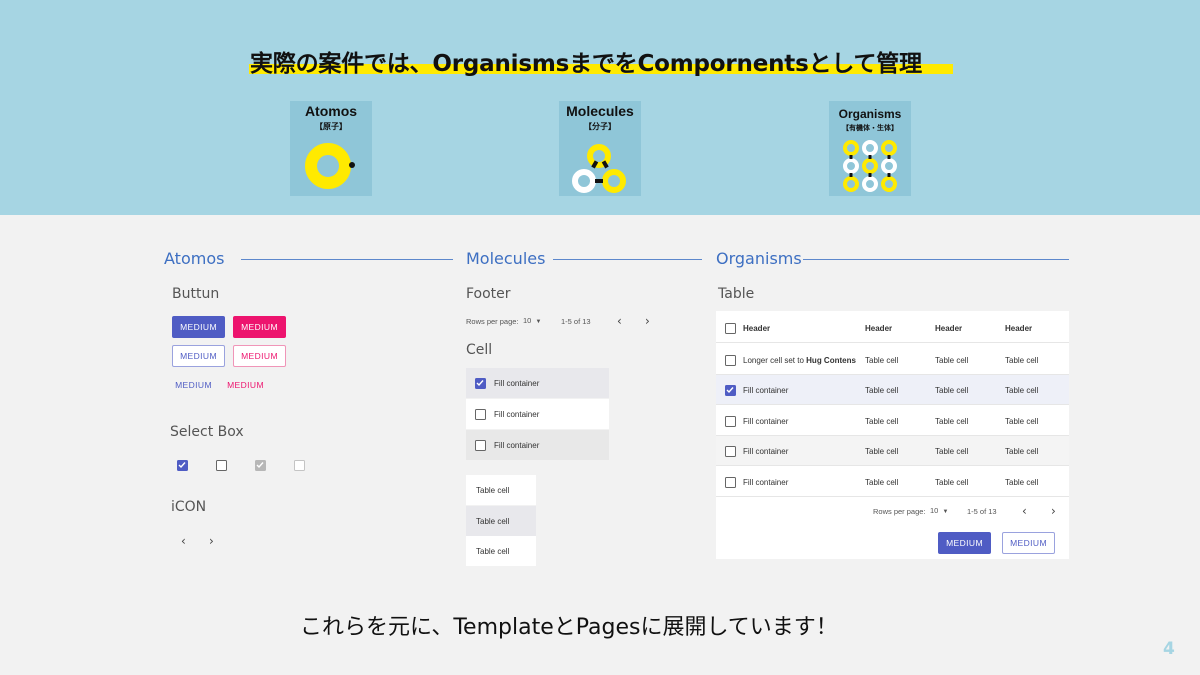 This screenshot has height=675, width=1200. What do you see at coordinates (259, 356) in the screenshot?
I see `medium-outline-pink-button: MEDIUM` at bounding box center [259, 356].